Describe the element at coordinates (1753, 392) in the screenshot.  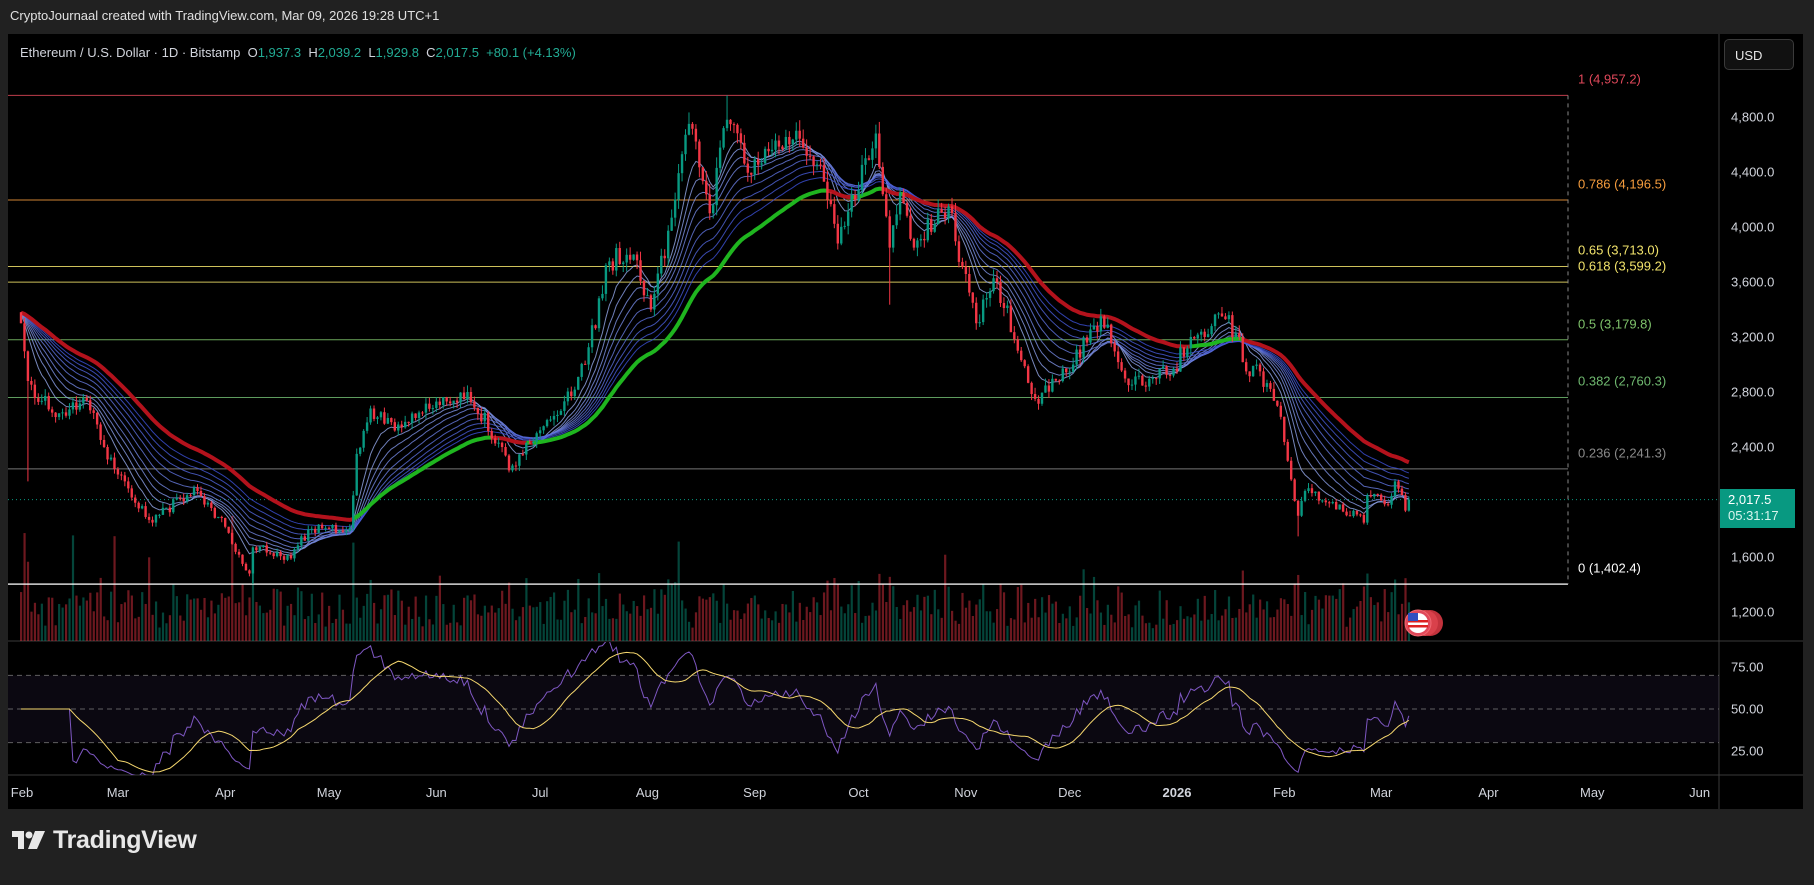
I see `price-tick-label: 2,800.0` at that location.